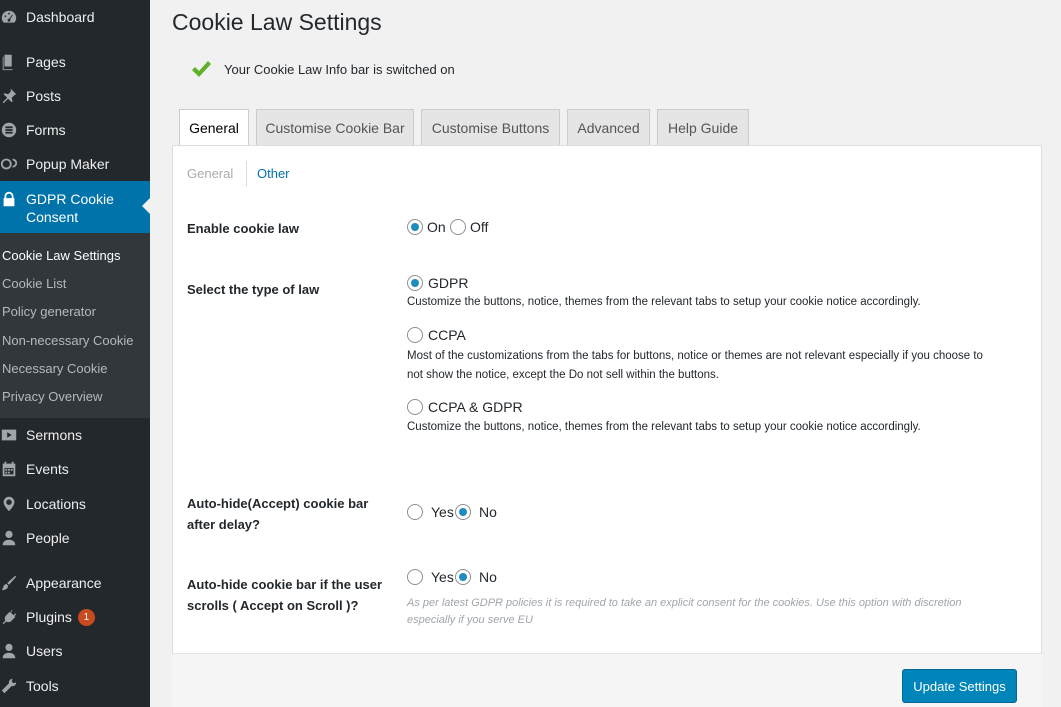  What do you see at coordinates (46, 62) in the screenshot?
I see `menu-label: Pages` at bounding box center [46, 62].